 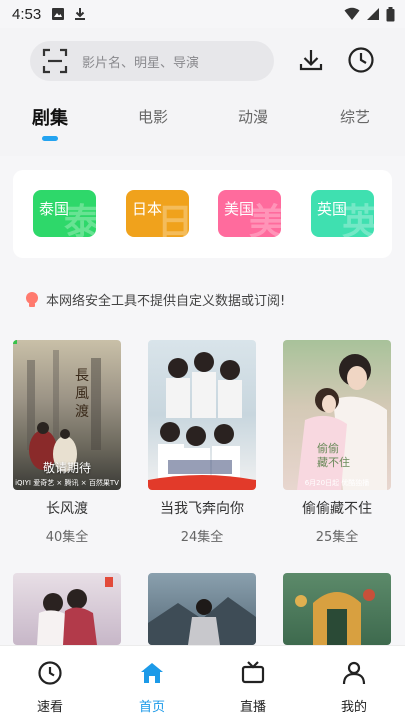 I want to click on show-episodes: 25集全, so click(x=337, y=537).